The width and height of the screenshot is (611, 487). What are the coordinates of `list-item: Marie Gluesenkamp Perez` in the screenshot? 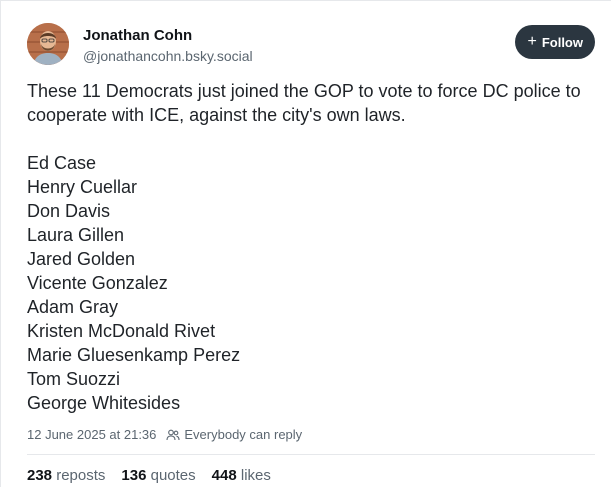 It's located at (134, 355).